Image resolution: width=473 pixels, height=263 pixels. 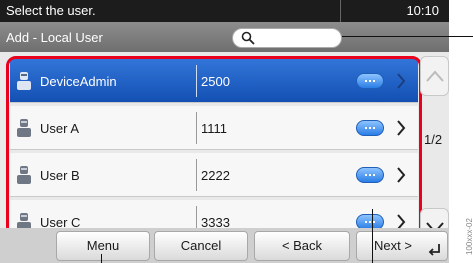 What do you see at coordinates (433, 139) in the screenshot?
I see `page-indicator: 1/2` at bounding box center [433, 139].